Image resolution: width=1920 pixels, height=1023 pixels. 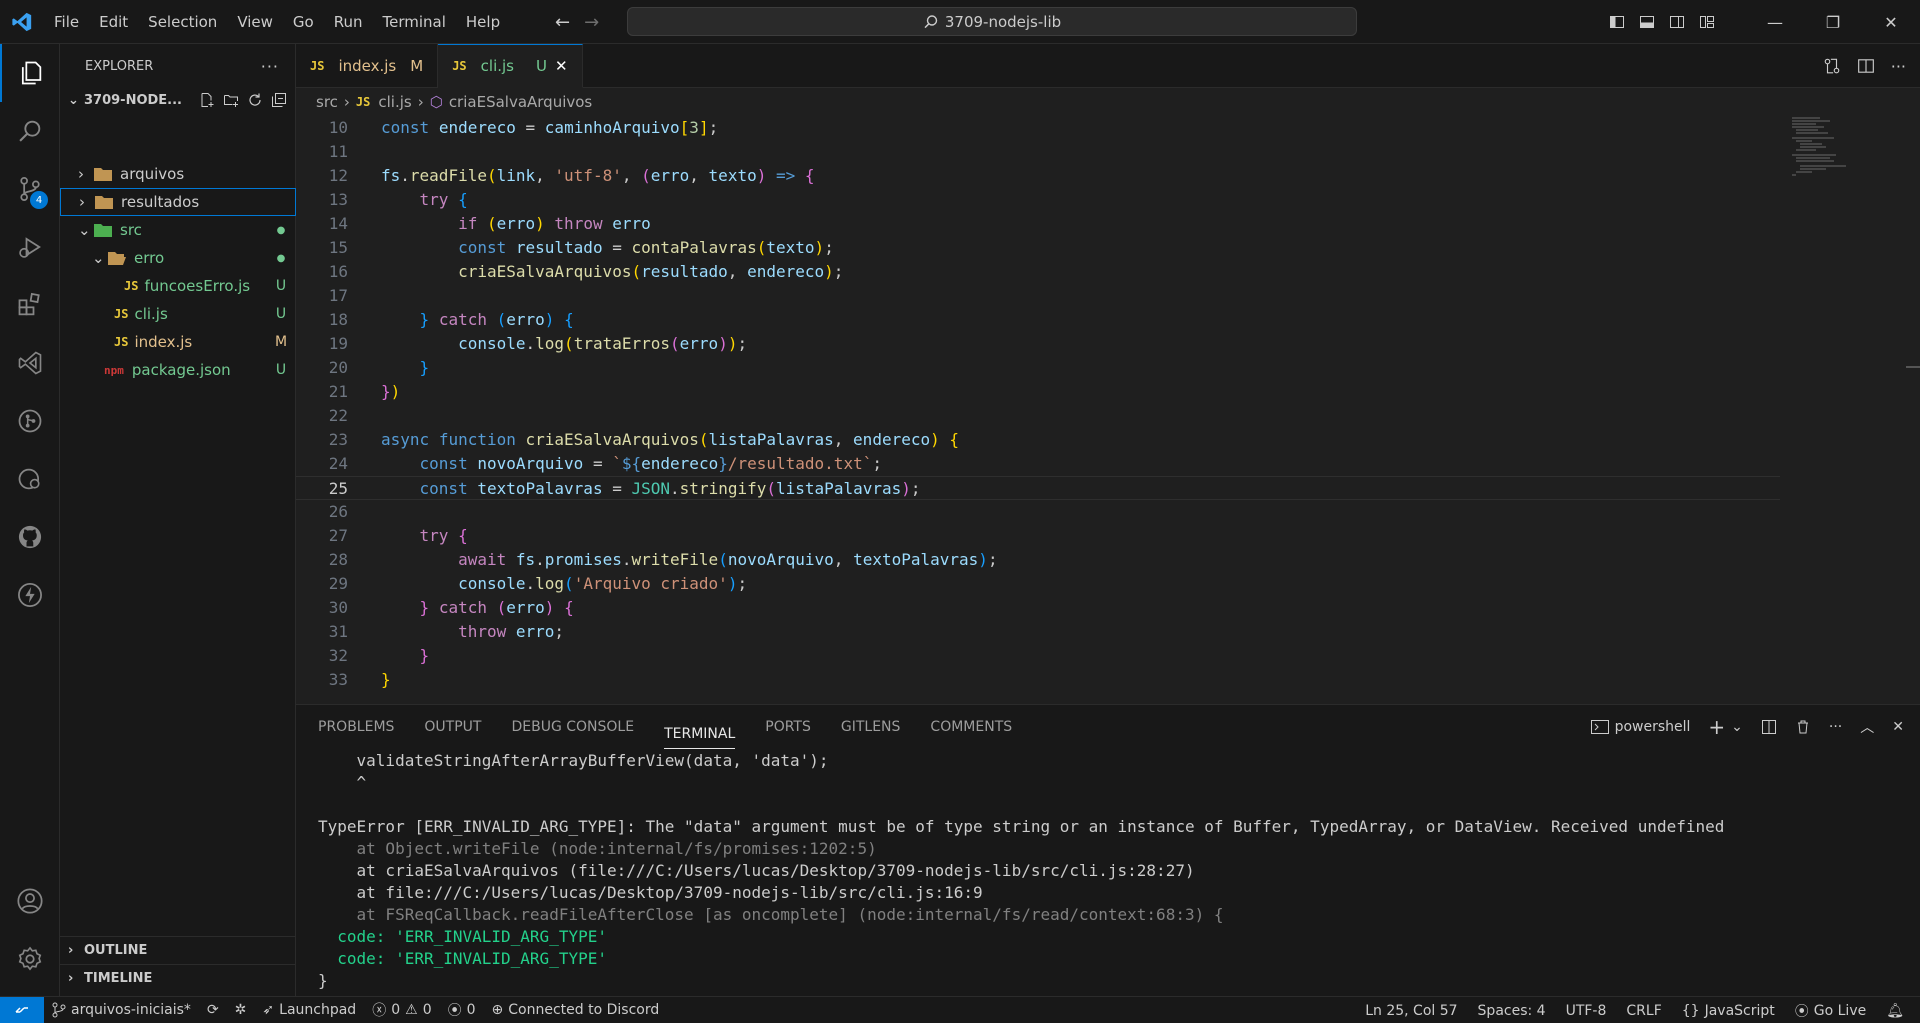 What do you see at coordinates (1716, 727) in the screenshot?
I see `new-terminal-icon: +` at bounding box center [1716, 727].